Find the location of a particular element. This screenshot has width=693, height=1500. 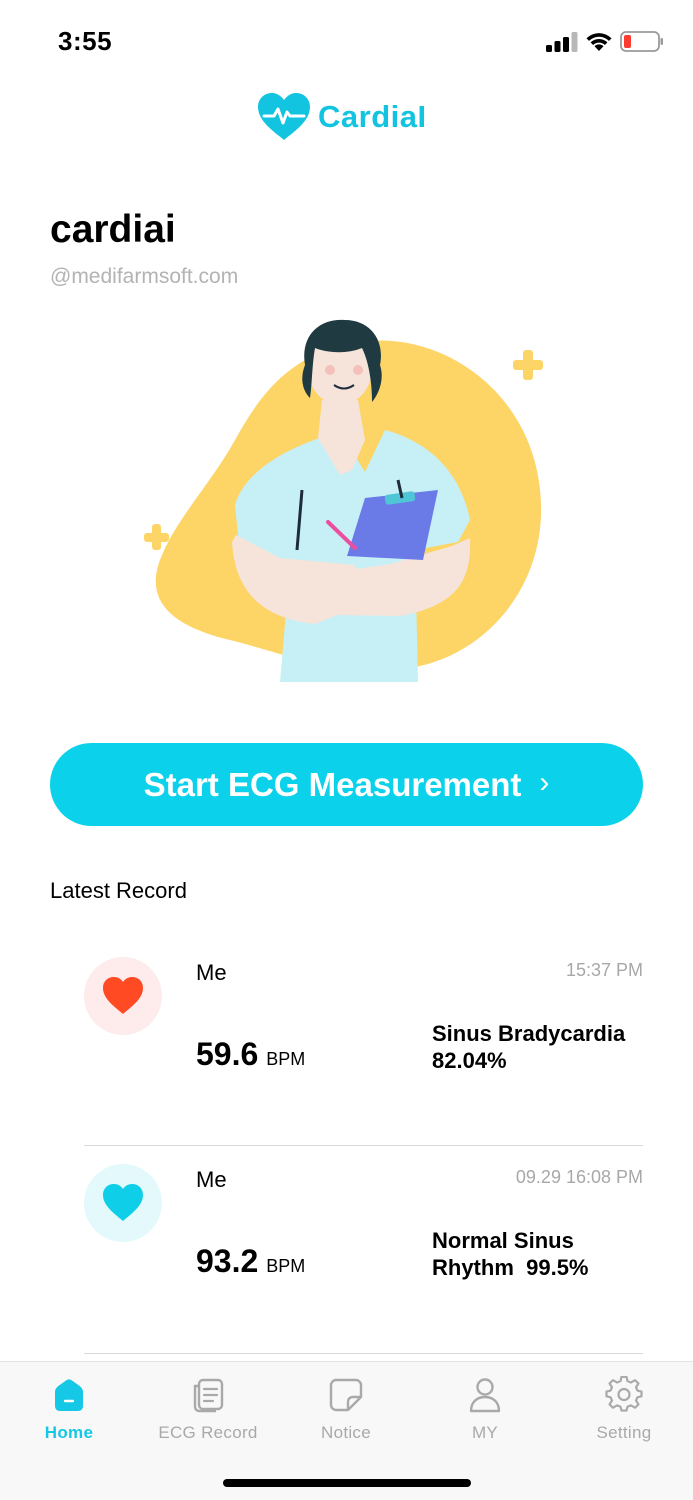

diagnosis-line-2: 82.04% is located at coordinates (469, 1060).